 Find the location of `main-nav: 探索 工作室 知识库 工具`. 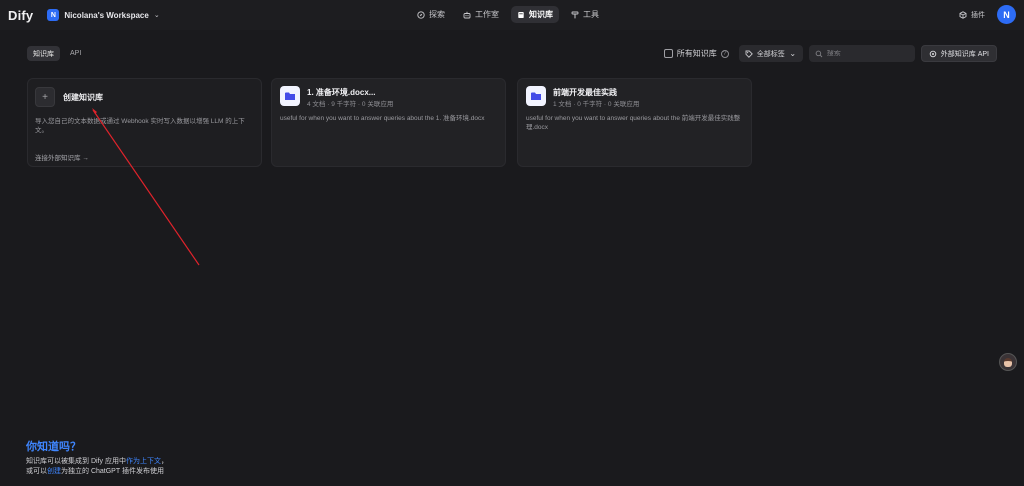

main-nav: 探索 工作室 知识库 工具 is located at coordinates (508, 14).